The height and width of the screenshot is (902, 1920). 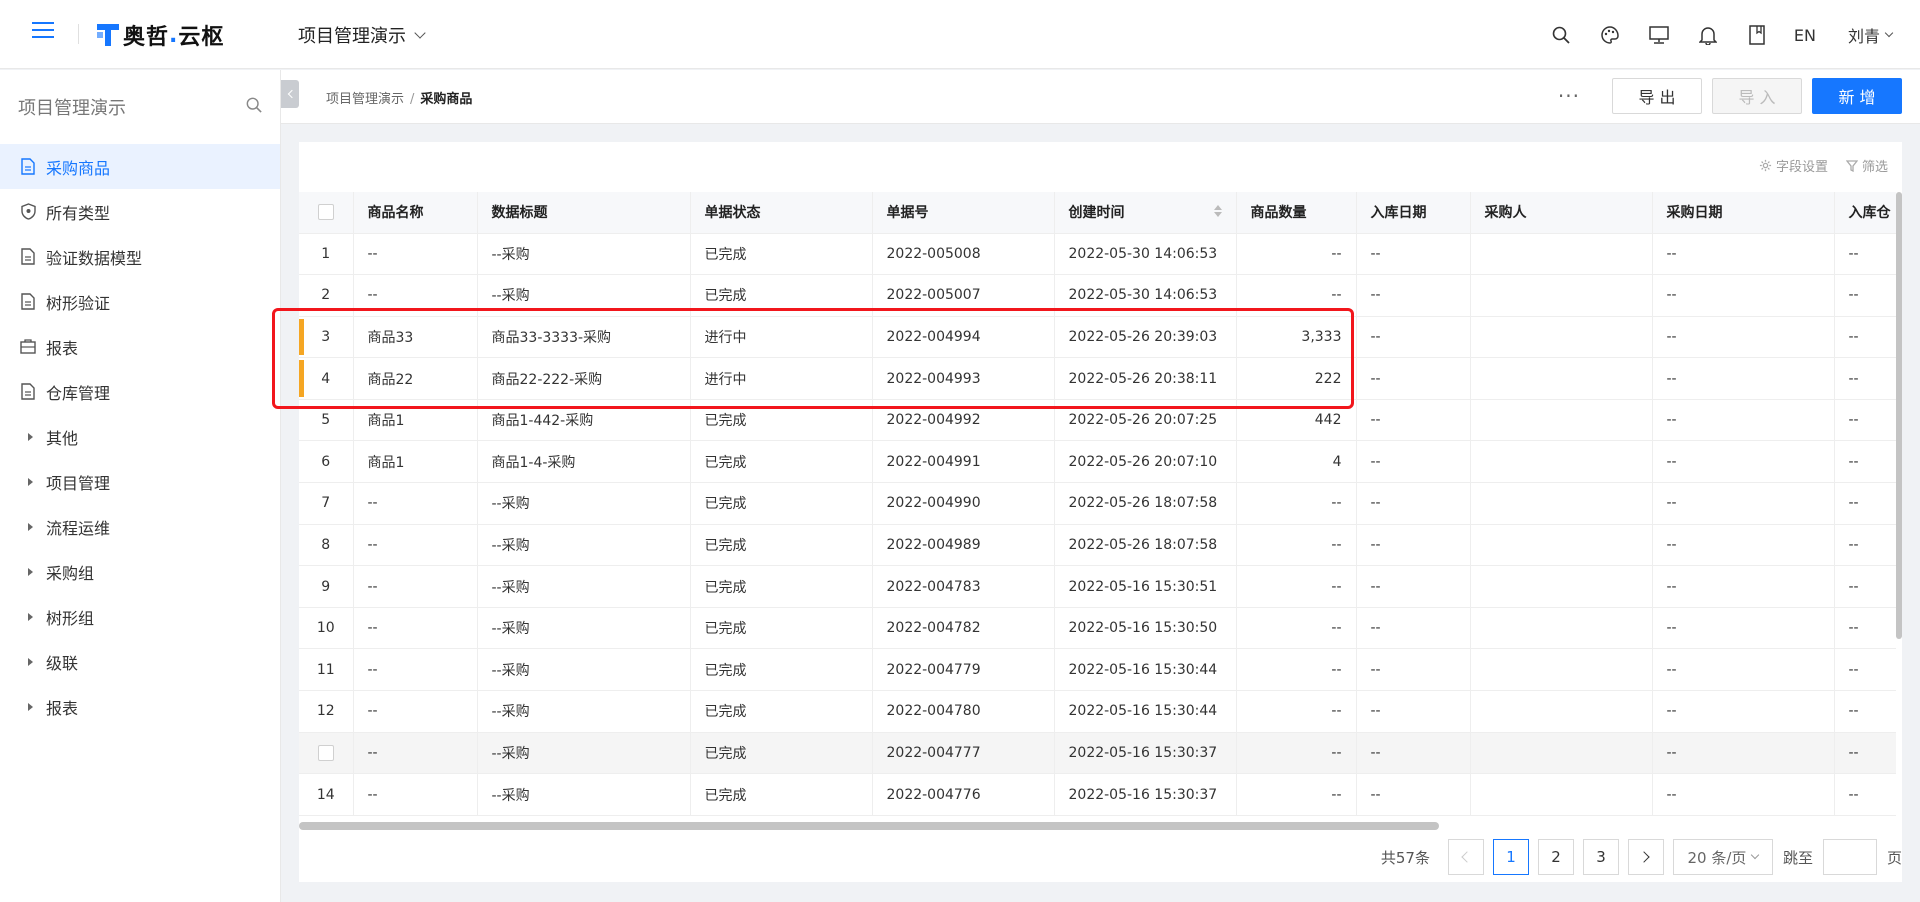 I want to click on palette-icon, so click(x=1610, y=35).